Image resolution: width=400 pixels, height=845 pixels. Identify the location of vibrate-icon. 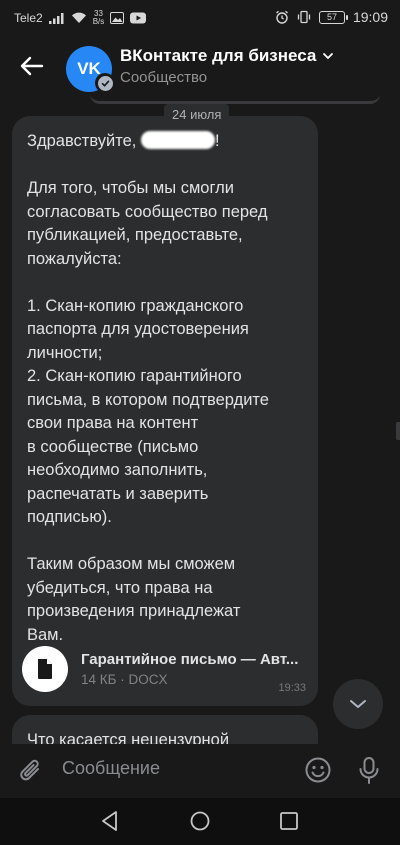
(304, 17).